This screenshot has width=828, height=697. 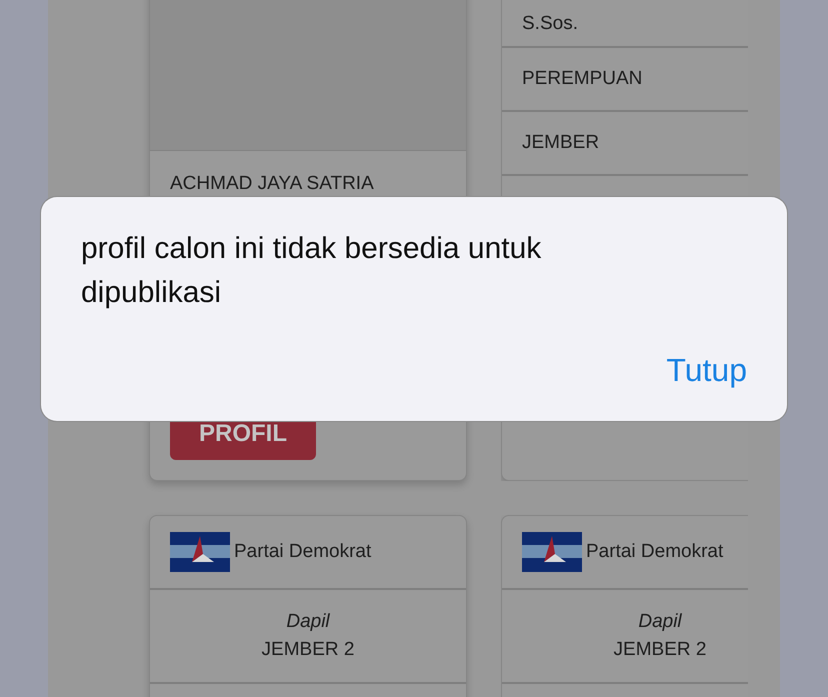 What do you see at coordinates (706, 370) in the screenshot?
I see `close-button: Tutup` at bounding box center [706, 370].